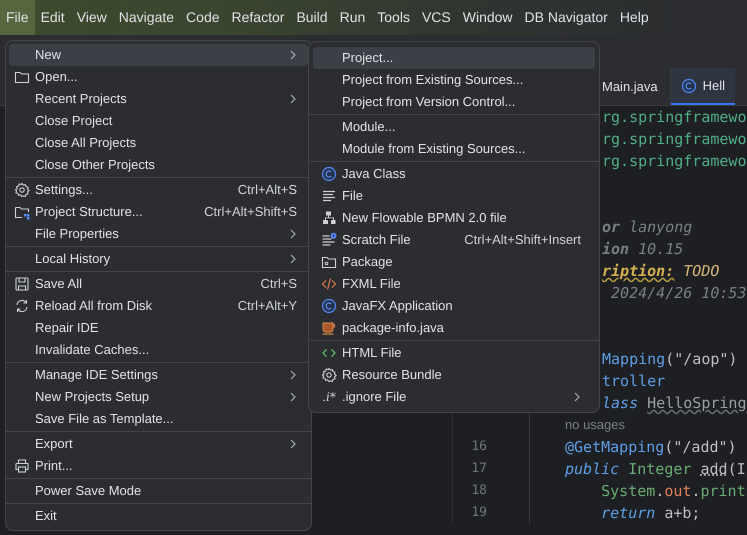 The height and width of the screenshot is (535, 747). Describe the element at coordinates (454, 262) in the screenshot. I see `menu-item: Package` at that location.